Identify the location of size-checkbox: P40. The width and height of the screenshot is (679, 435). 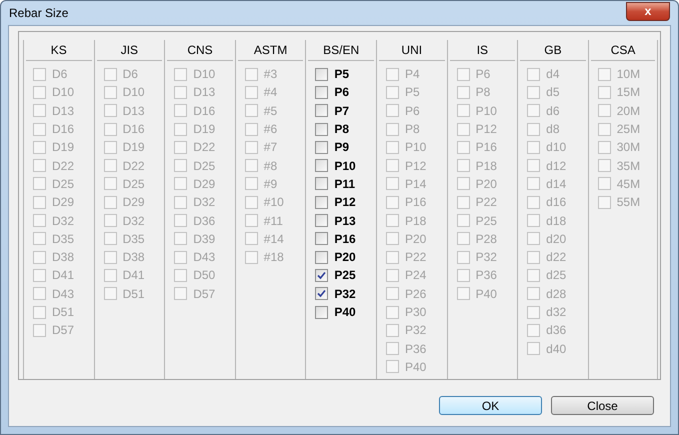
(336, 312).